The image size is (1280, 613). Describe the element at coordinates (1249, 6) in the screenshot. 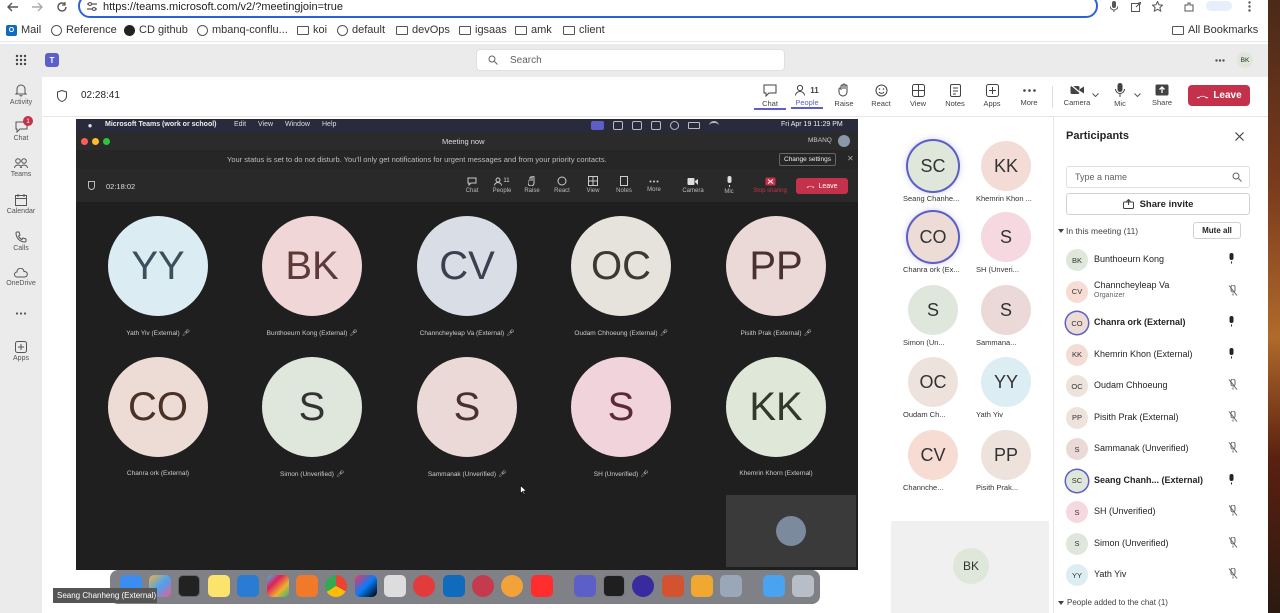

I see `browser-menu-icon` at that location.